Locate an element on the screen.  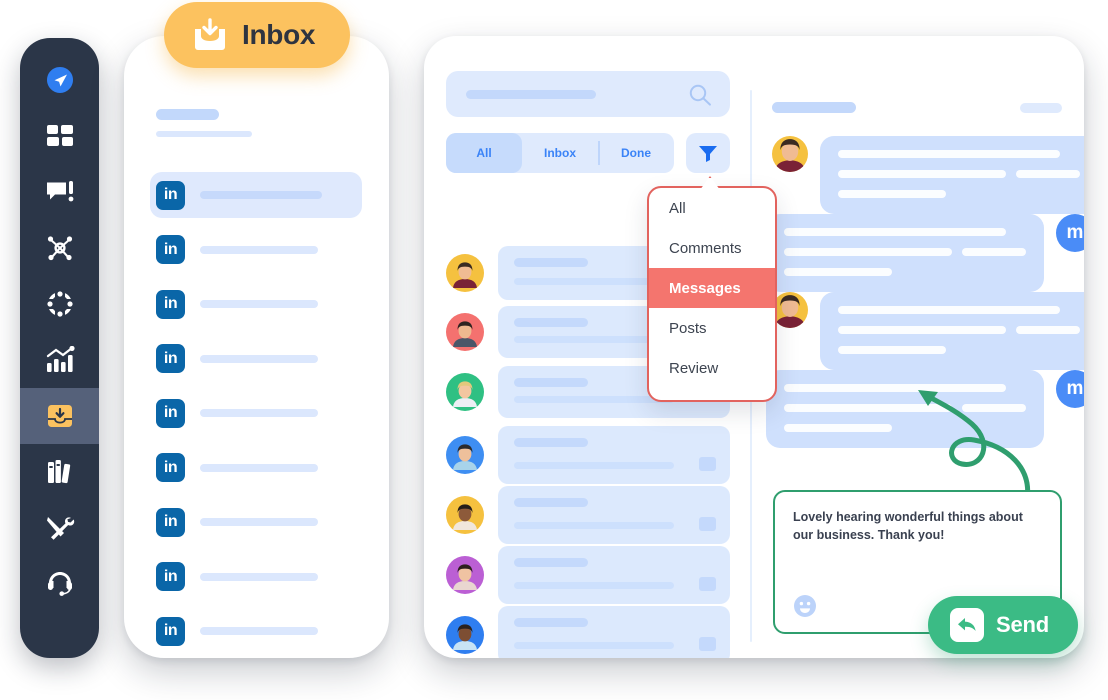
sidebar-item-targeting is located at coordinates (59, 304).